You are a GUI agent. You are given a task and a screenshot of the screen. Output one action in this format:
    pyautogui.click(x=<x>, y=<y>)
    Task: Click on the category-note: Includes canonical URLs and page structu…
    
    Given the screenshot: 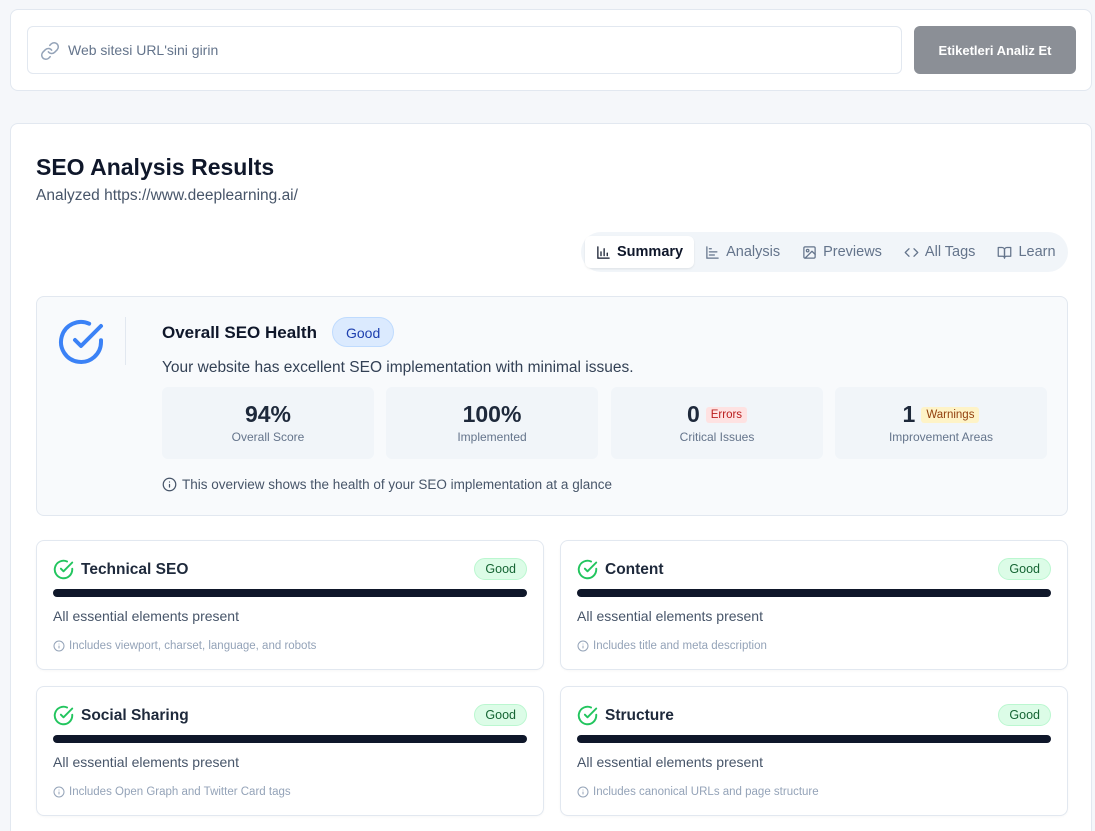 What is the action you would take?
    pyautogui.click(x=698, y=792)
    